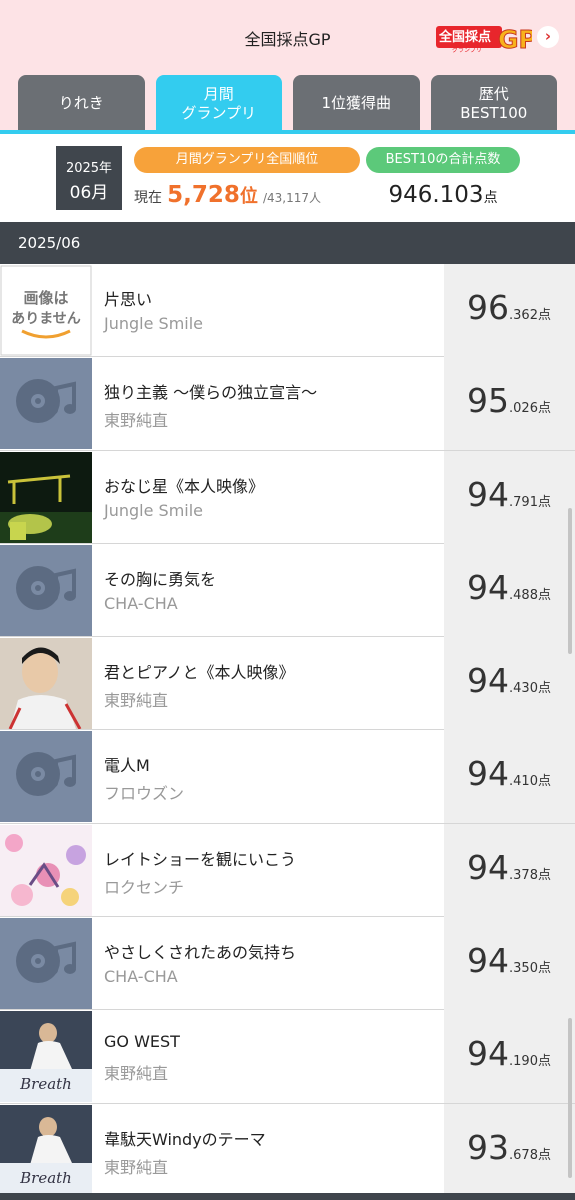  I want to click on tab-all-time-best100: 歴代 BEST100, so click(493, 103).